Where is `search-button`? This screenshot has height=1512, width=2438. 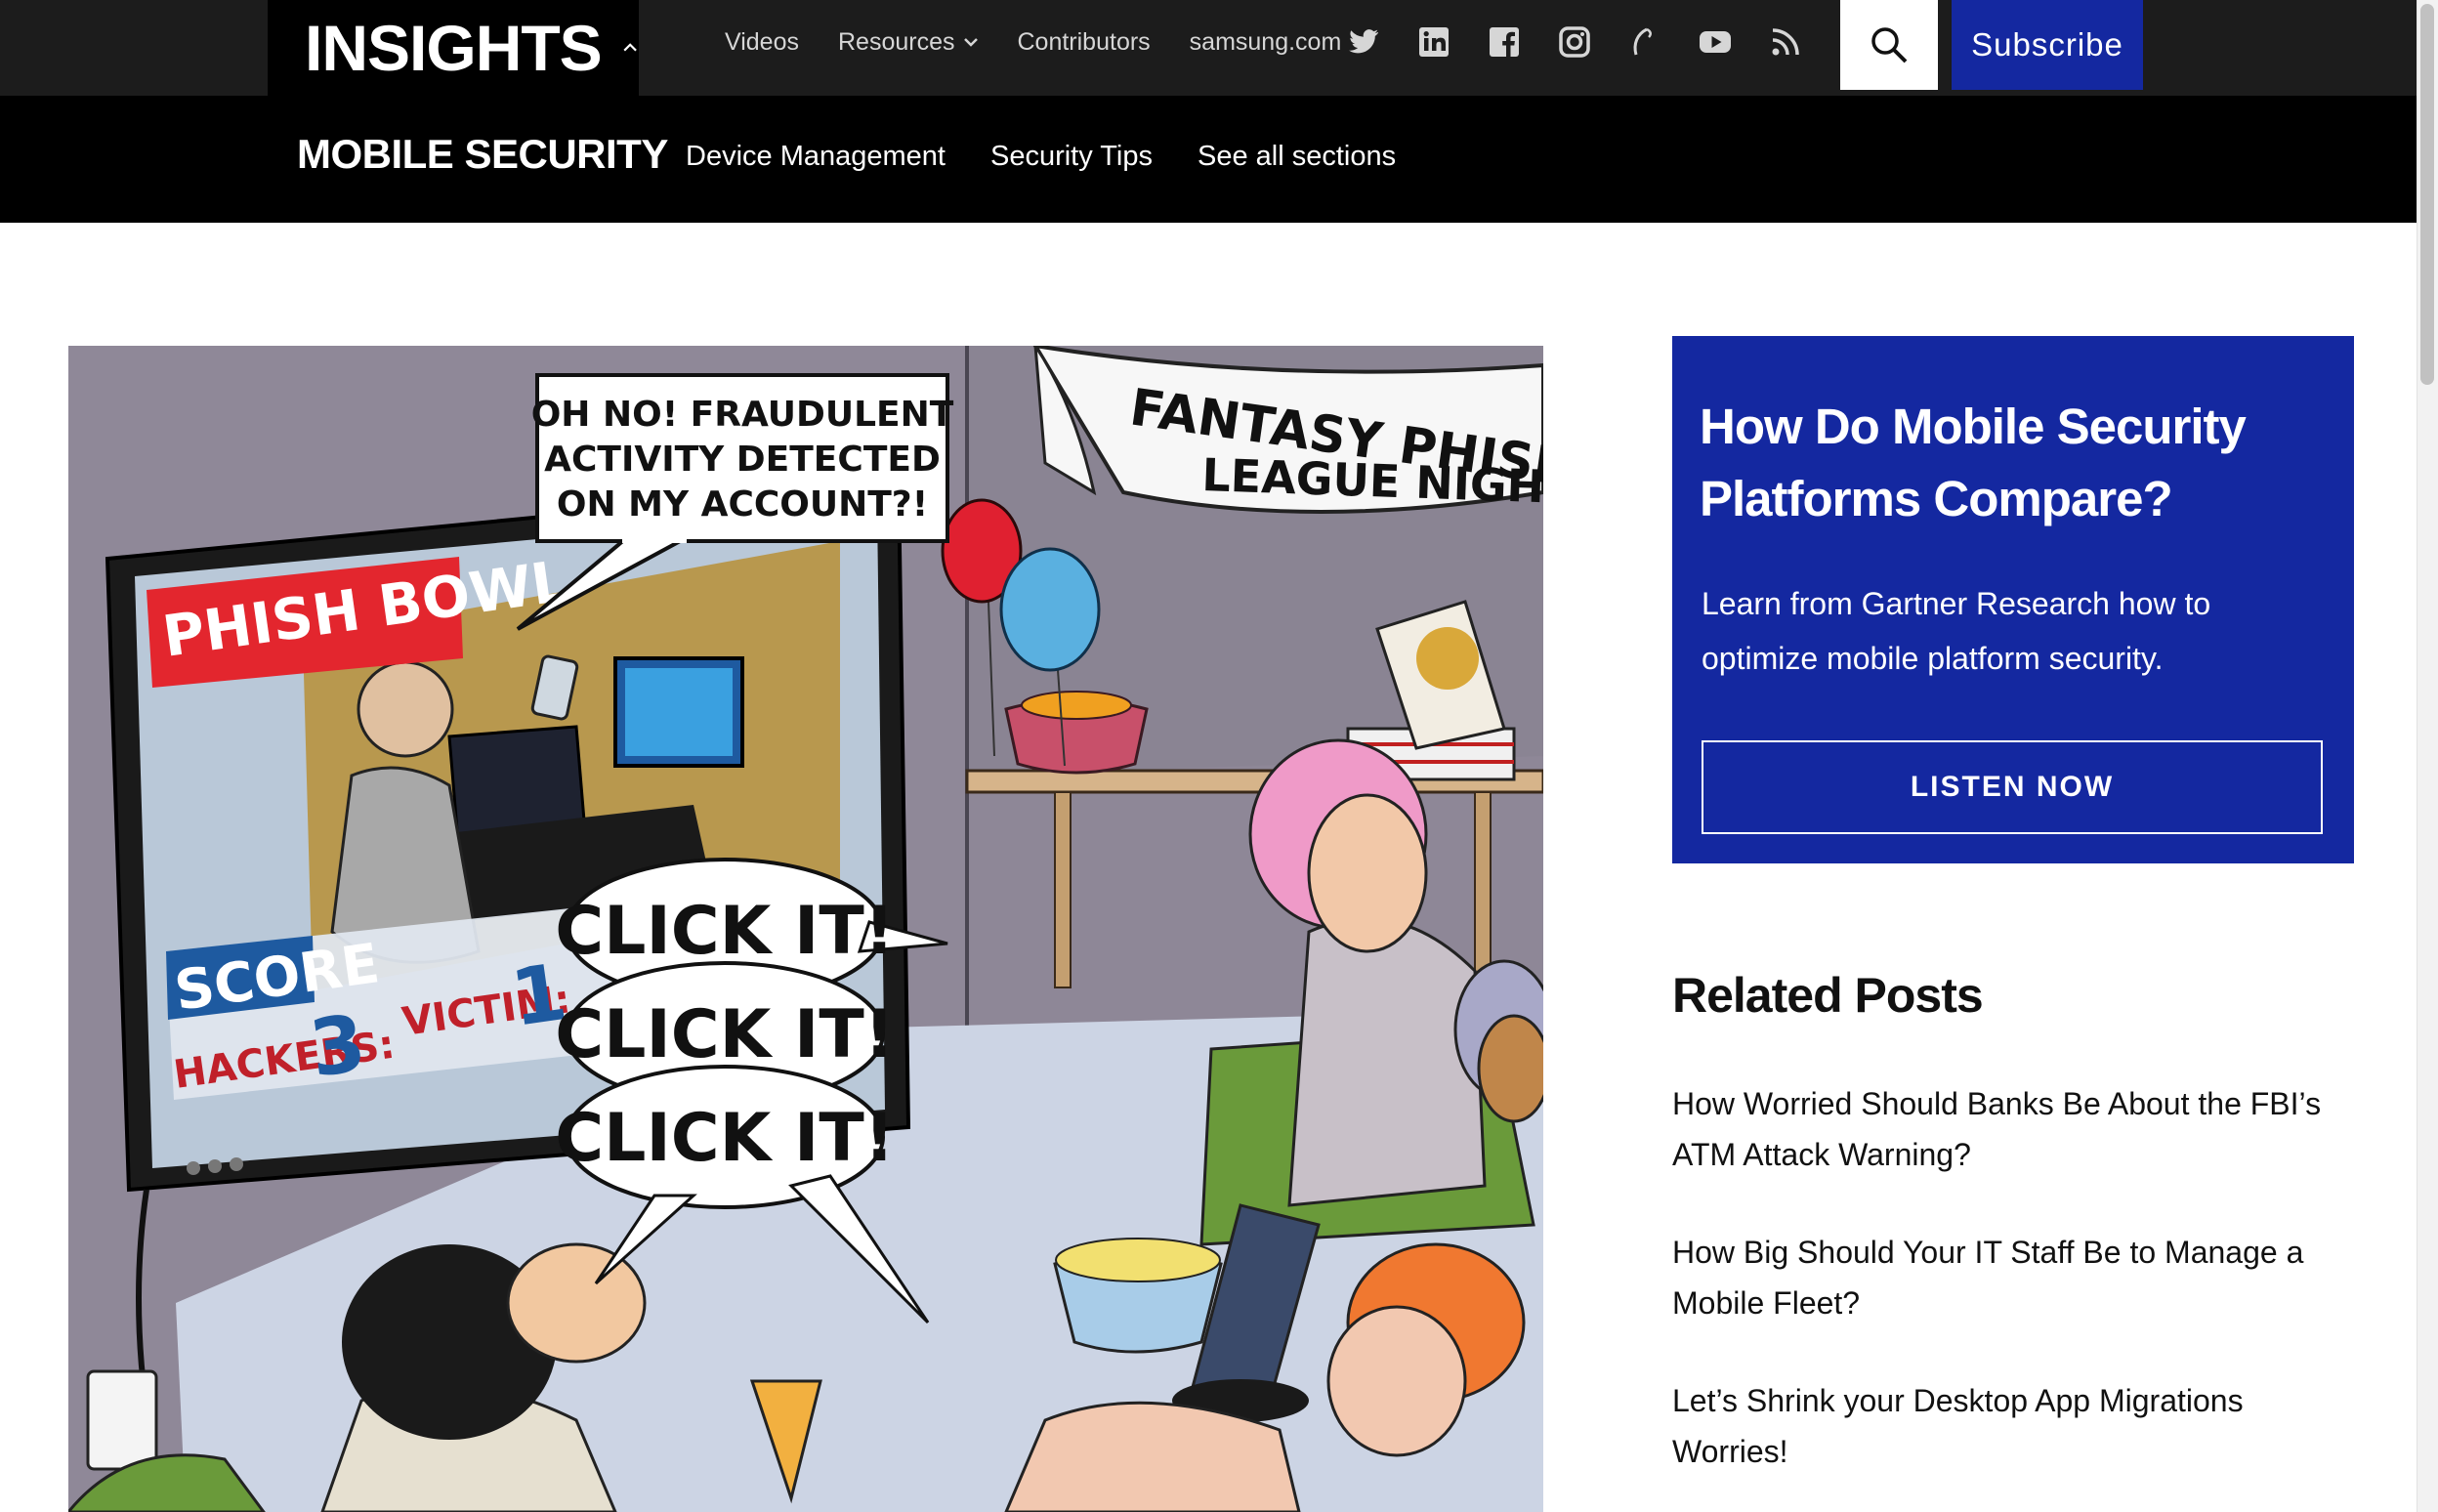 search-button is located at coordinates (1889, 45).